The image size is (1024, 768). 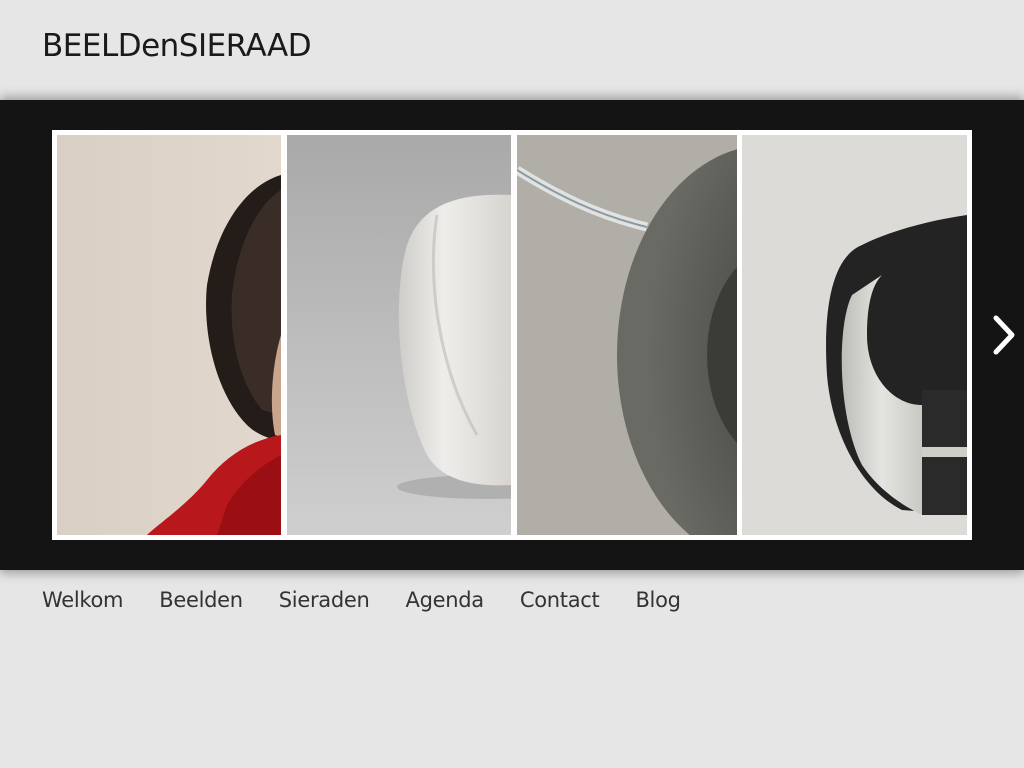 What do you see at coordinates (445, 600) in the screenshot?
I see `nav-item-agenda: Agenda` at bounding box center [445, 600].